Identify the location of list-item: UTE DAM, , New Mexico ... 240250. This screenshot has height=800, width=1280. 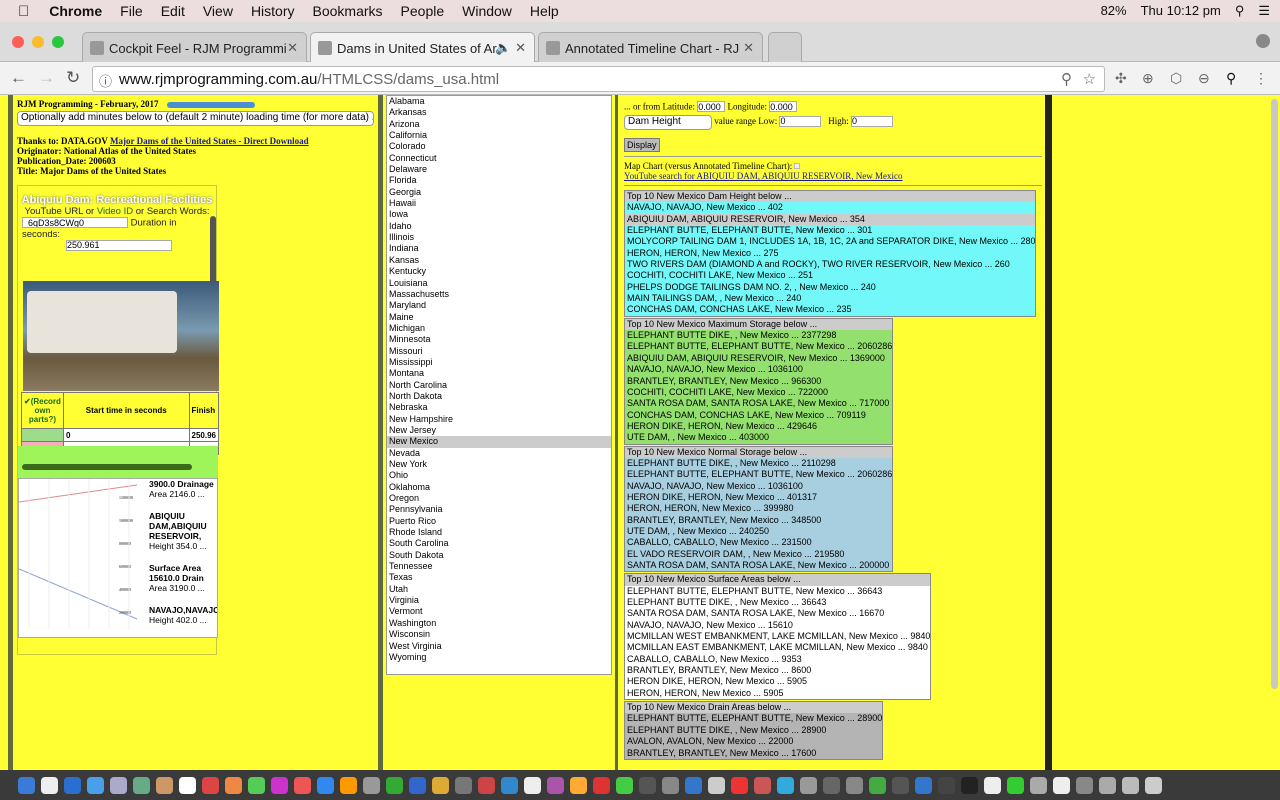
(758, 531).